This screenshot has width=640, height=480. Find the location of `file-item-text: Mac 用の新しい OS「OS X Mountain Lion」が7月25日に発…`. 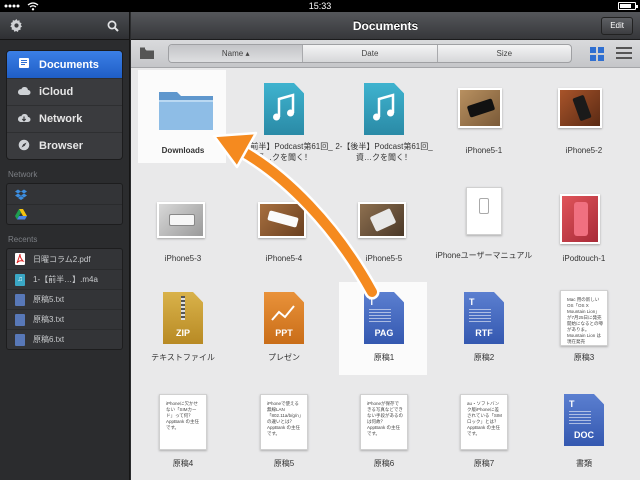

file-item-text: Mac 用の新しい OS「OS X Mountain Lion」が7月25日に発… is located at coordinates (584, 337).